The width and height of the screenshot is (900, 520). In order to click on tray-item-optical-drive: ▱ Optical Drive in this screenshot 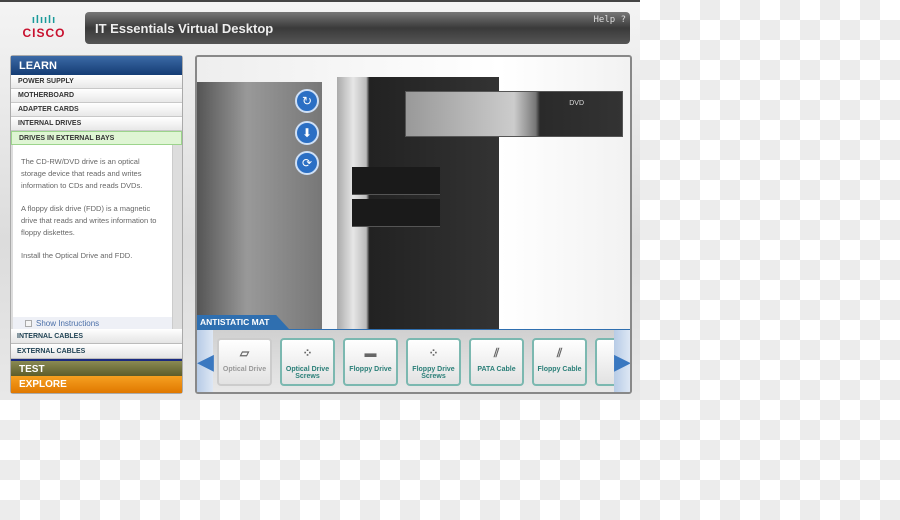, I will do `click(244, 362)`.